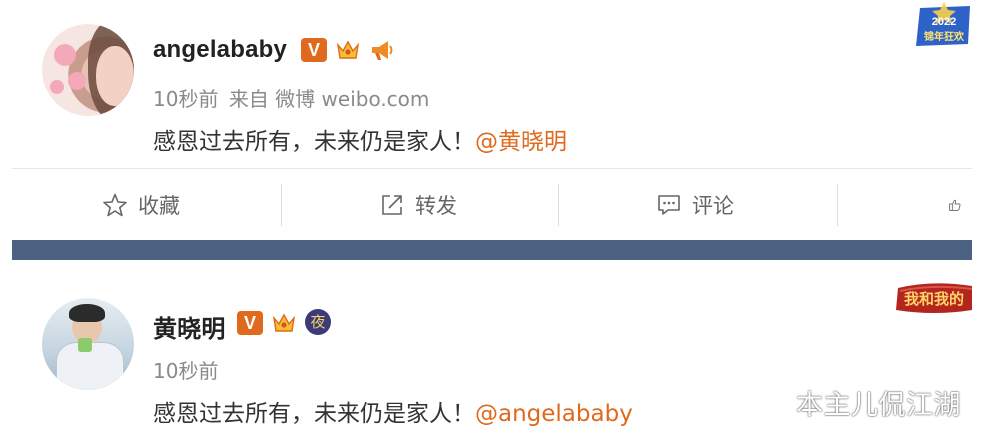 Image resolution: width=990 pixels, height=432 pixels. What do you see at coordinates (521, 142) in the screenshot?
I see `mention-link: @黄晓明` at bounding box center [521, 142].